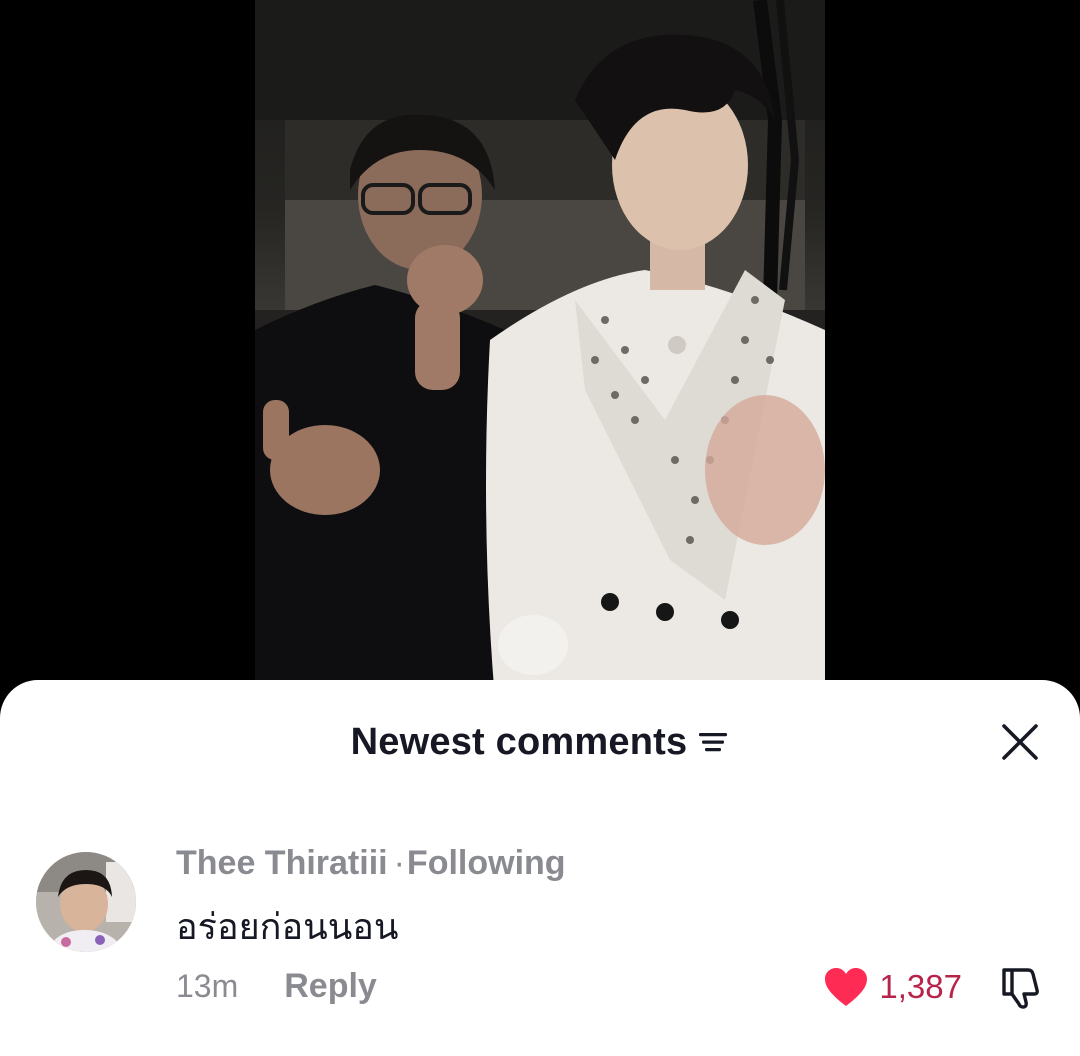  What do you see at coordinates (330, 986) in the screenshot?
I see `reply-button: Reply` at bounding box center [330, 986].